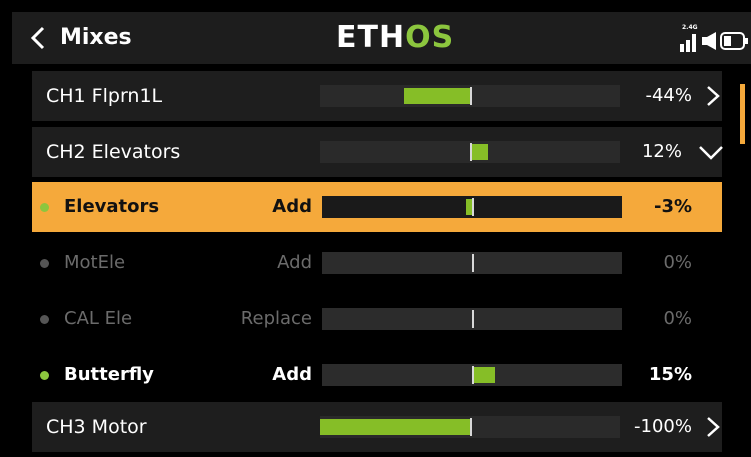 The image size is (751, 457). What do you see at coordinates (104, 96) in the screenshot?
I see `channel-name: CH1 Flprn1L` at bounding box center [104, 96].